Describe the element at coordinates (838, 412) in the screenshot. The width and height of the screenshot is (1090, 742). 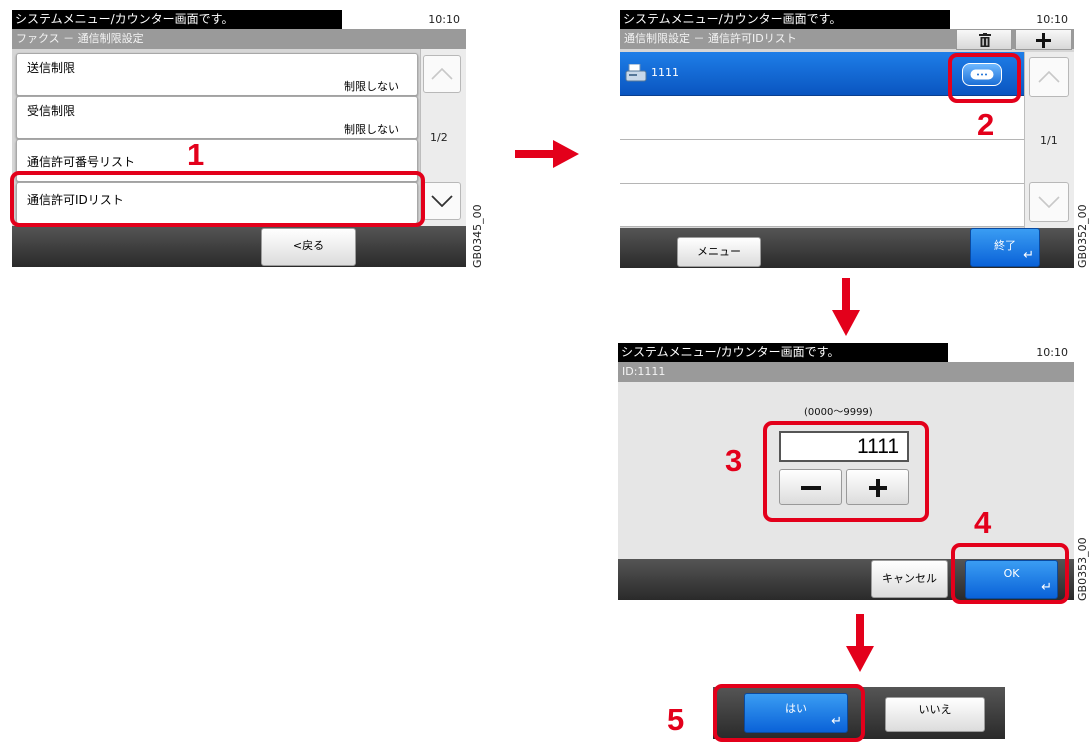
I see `range-hint: (0000～9999)` at that location.